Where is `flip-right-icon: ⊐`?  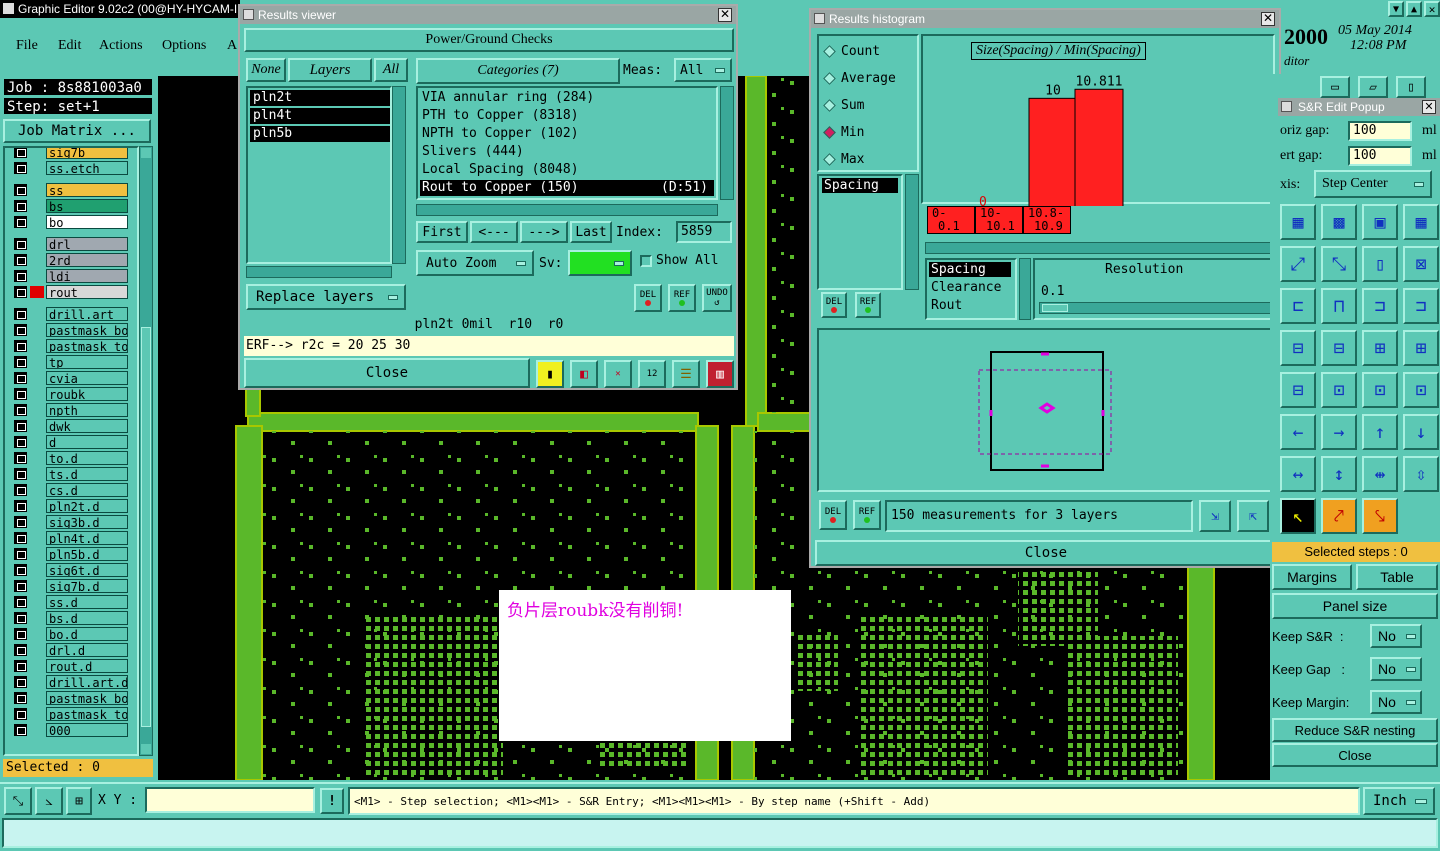
flip-right-icon: ⊐ is located at coordinates (1421, 306).